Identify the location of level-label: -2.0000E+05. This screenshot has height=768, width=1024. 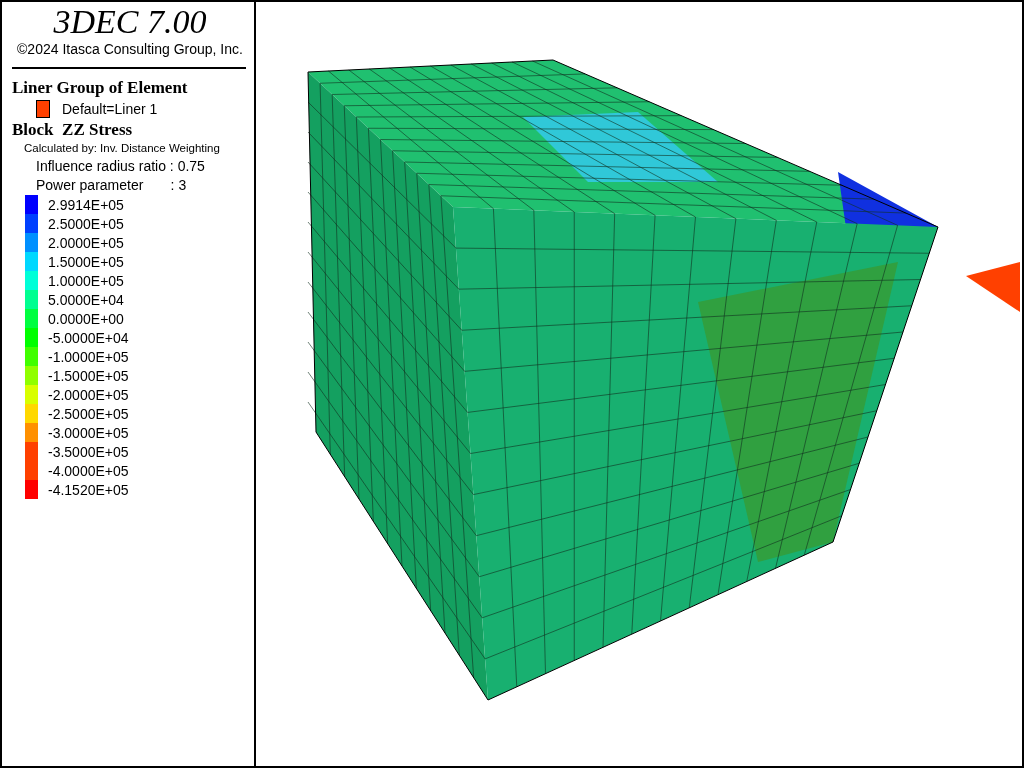
(88, 394).